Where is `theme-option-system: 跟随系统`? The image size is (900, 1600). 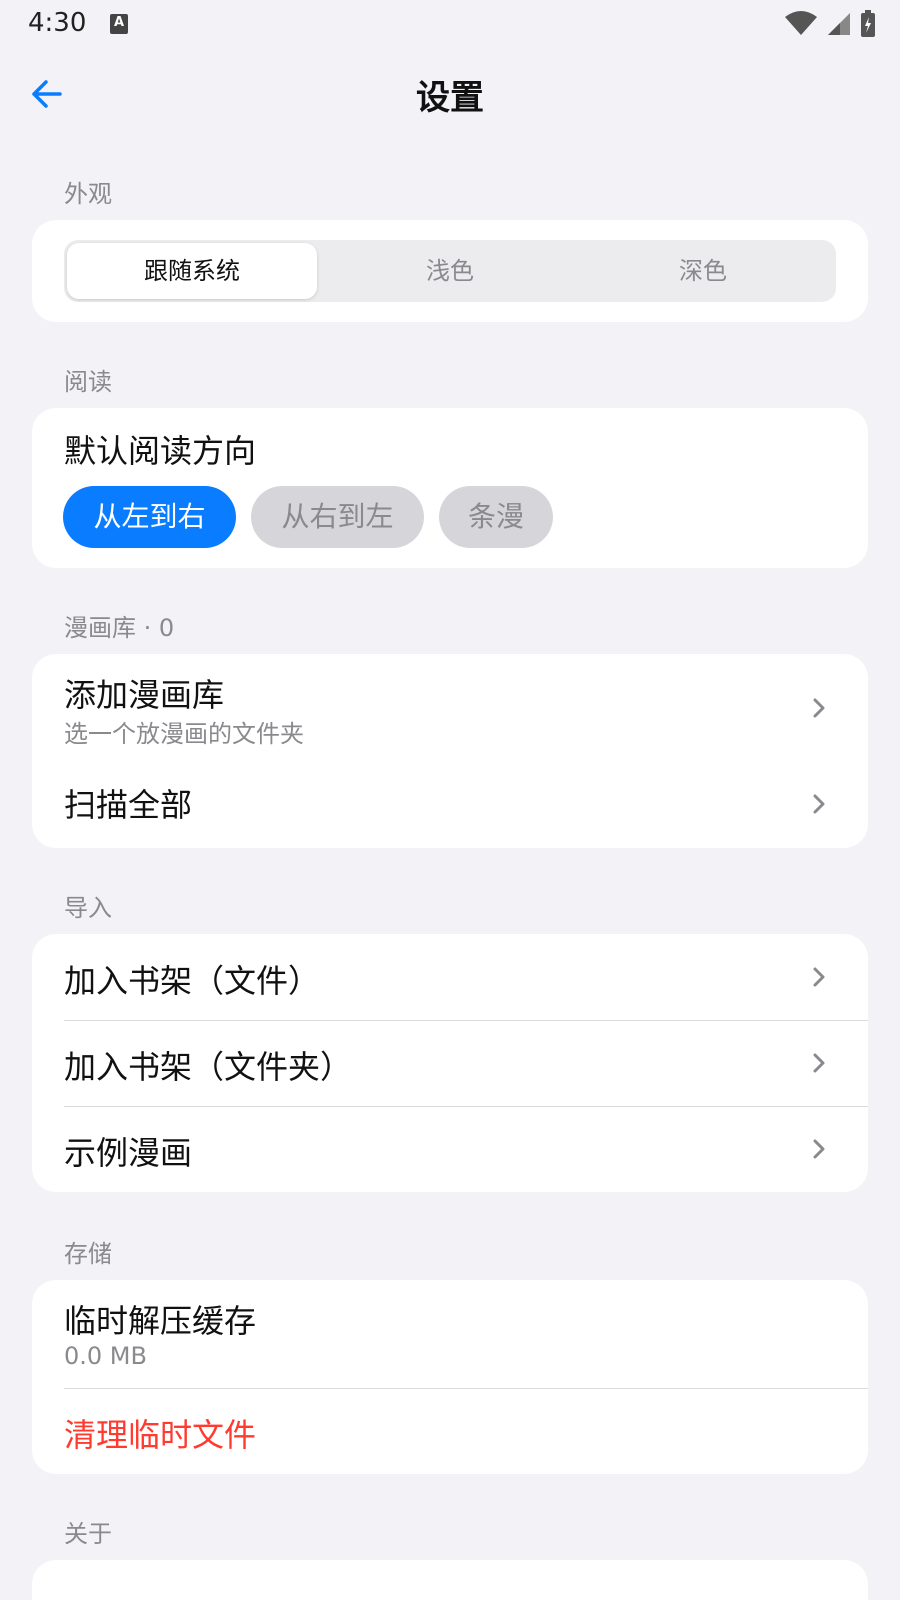
theme-option-system: 跟随系统 is located at coordinates (192, 271).